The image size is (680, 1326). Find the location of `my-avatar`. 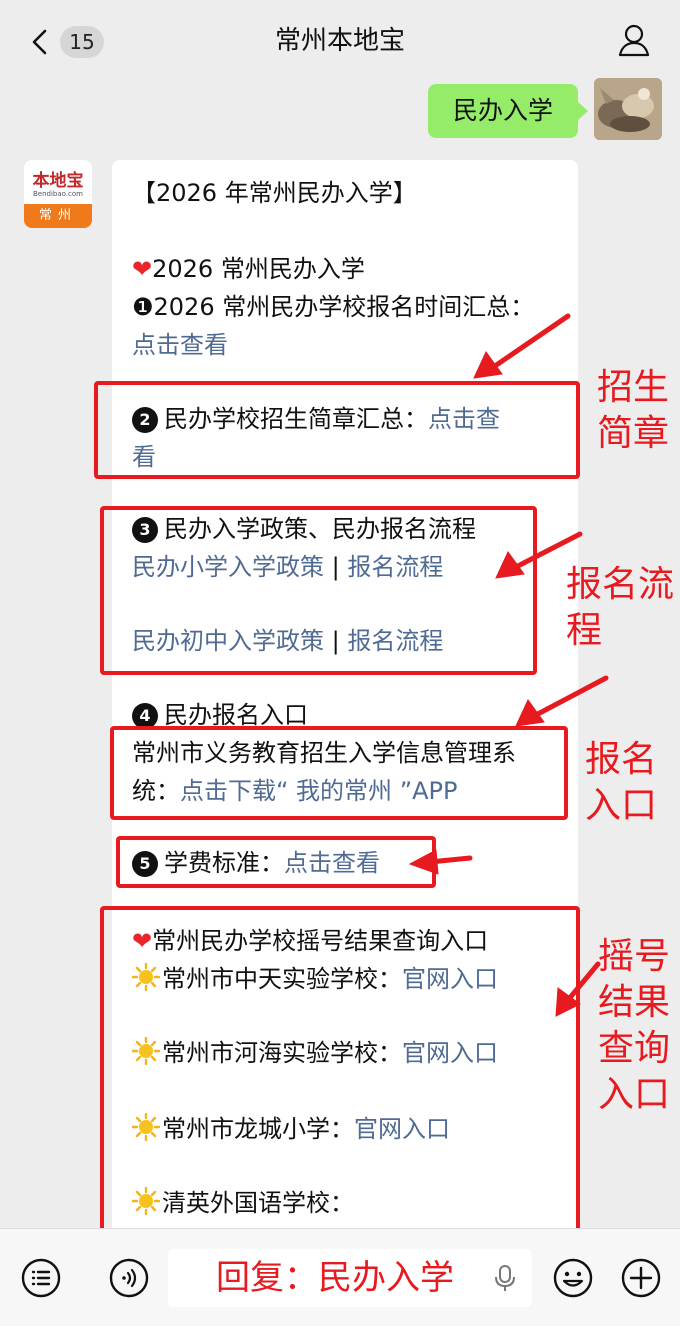

my-avatar is located at coordinates (628, 109).